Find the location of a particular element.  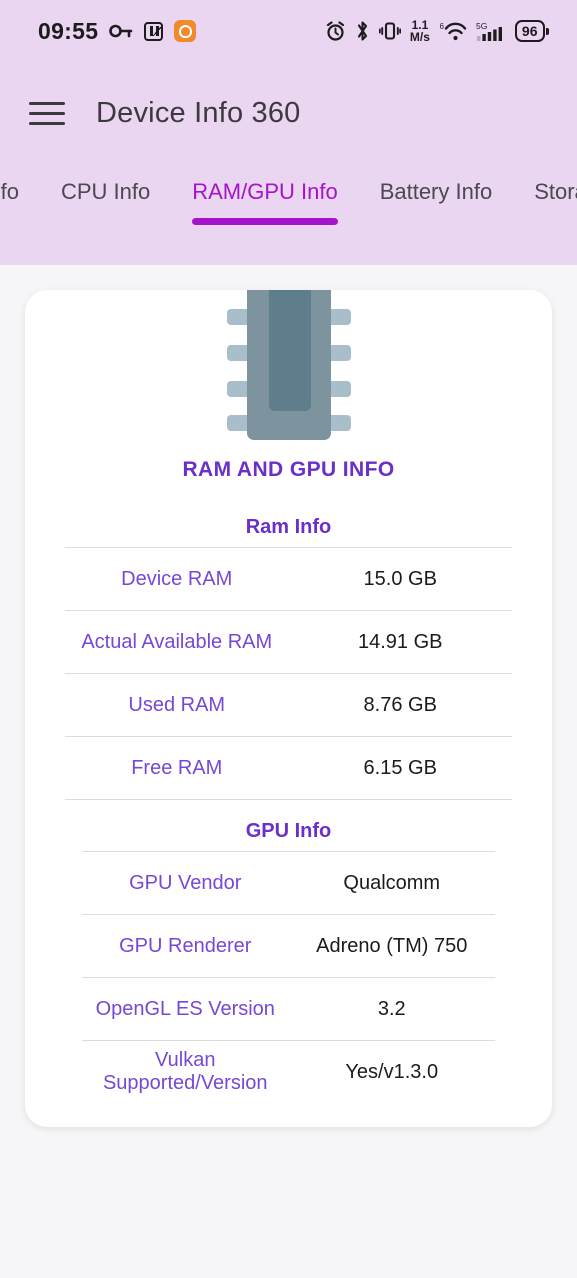

battery-percent: 96 is located at coordinates (529, 31).